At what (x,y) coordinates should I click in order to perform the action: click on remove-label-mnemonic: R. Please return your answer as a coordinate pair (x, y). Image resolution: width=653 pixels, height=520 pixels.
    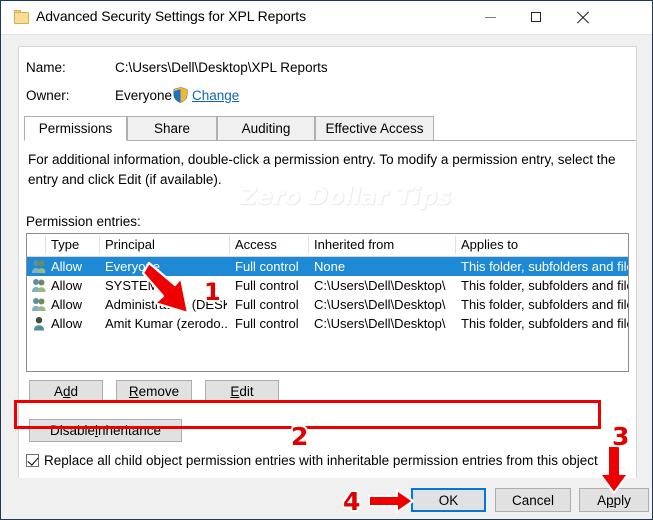
    Looking at the image, I should click on (133, 391).